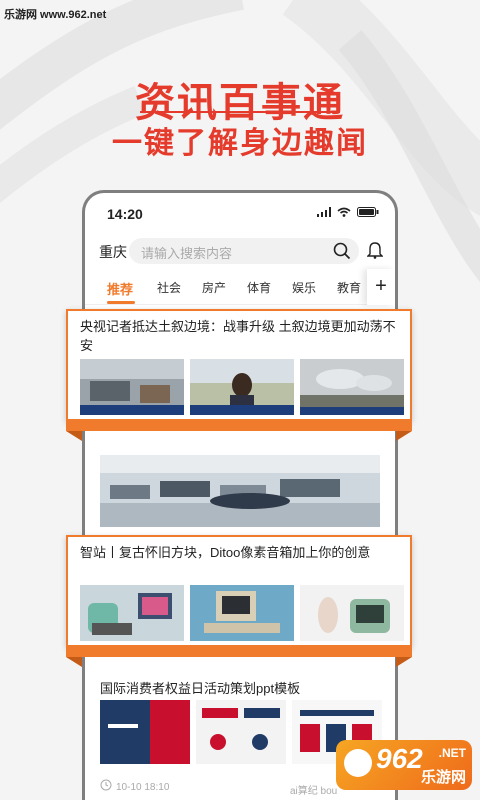 The height and width of the screenshot is (800, 480). What do you see at coordinates (443, 777) in the screenshot?
I see `logo-site-name: 乐游网` at bounding box center [443, 777].